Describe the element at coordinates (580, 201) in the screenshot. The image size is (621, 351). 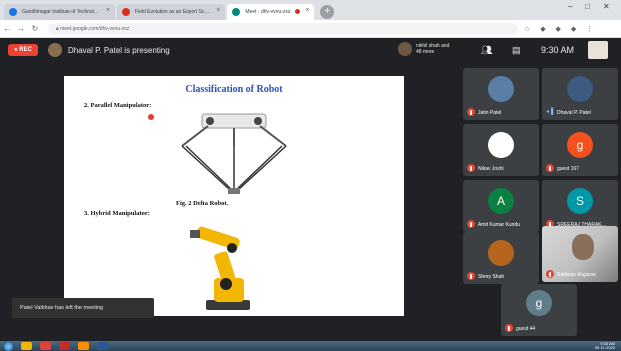
I see `participant-letter-avatar: S` at that location.